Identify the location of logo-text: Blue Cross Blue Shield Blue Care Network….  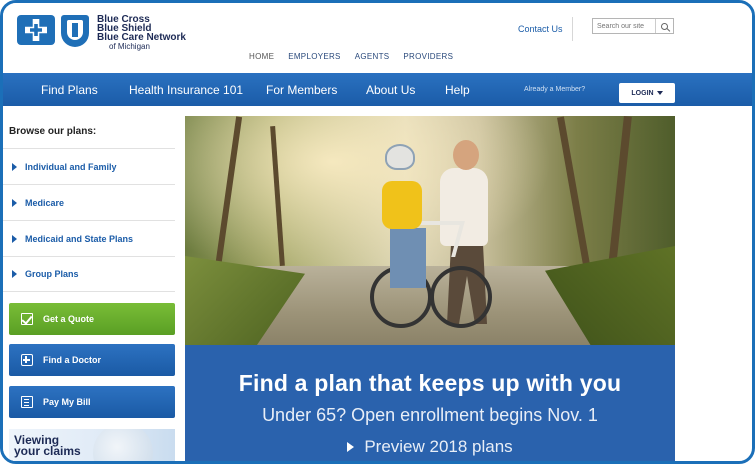
(141, 33).